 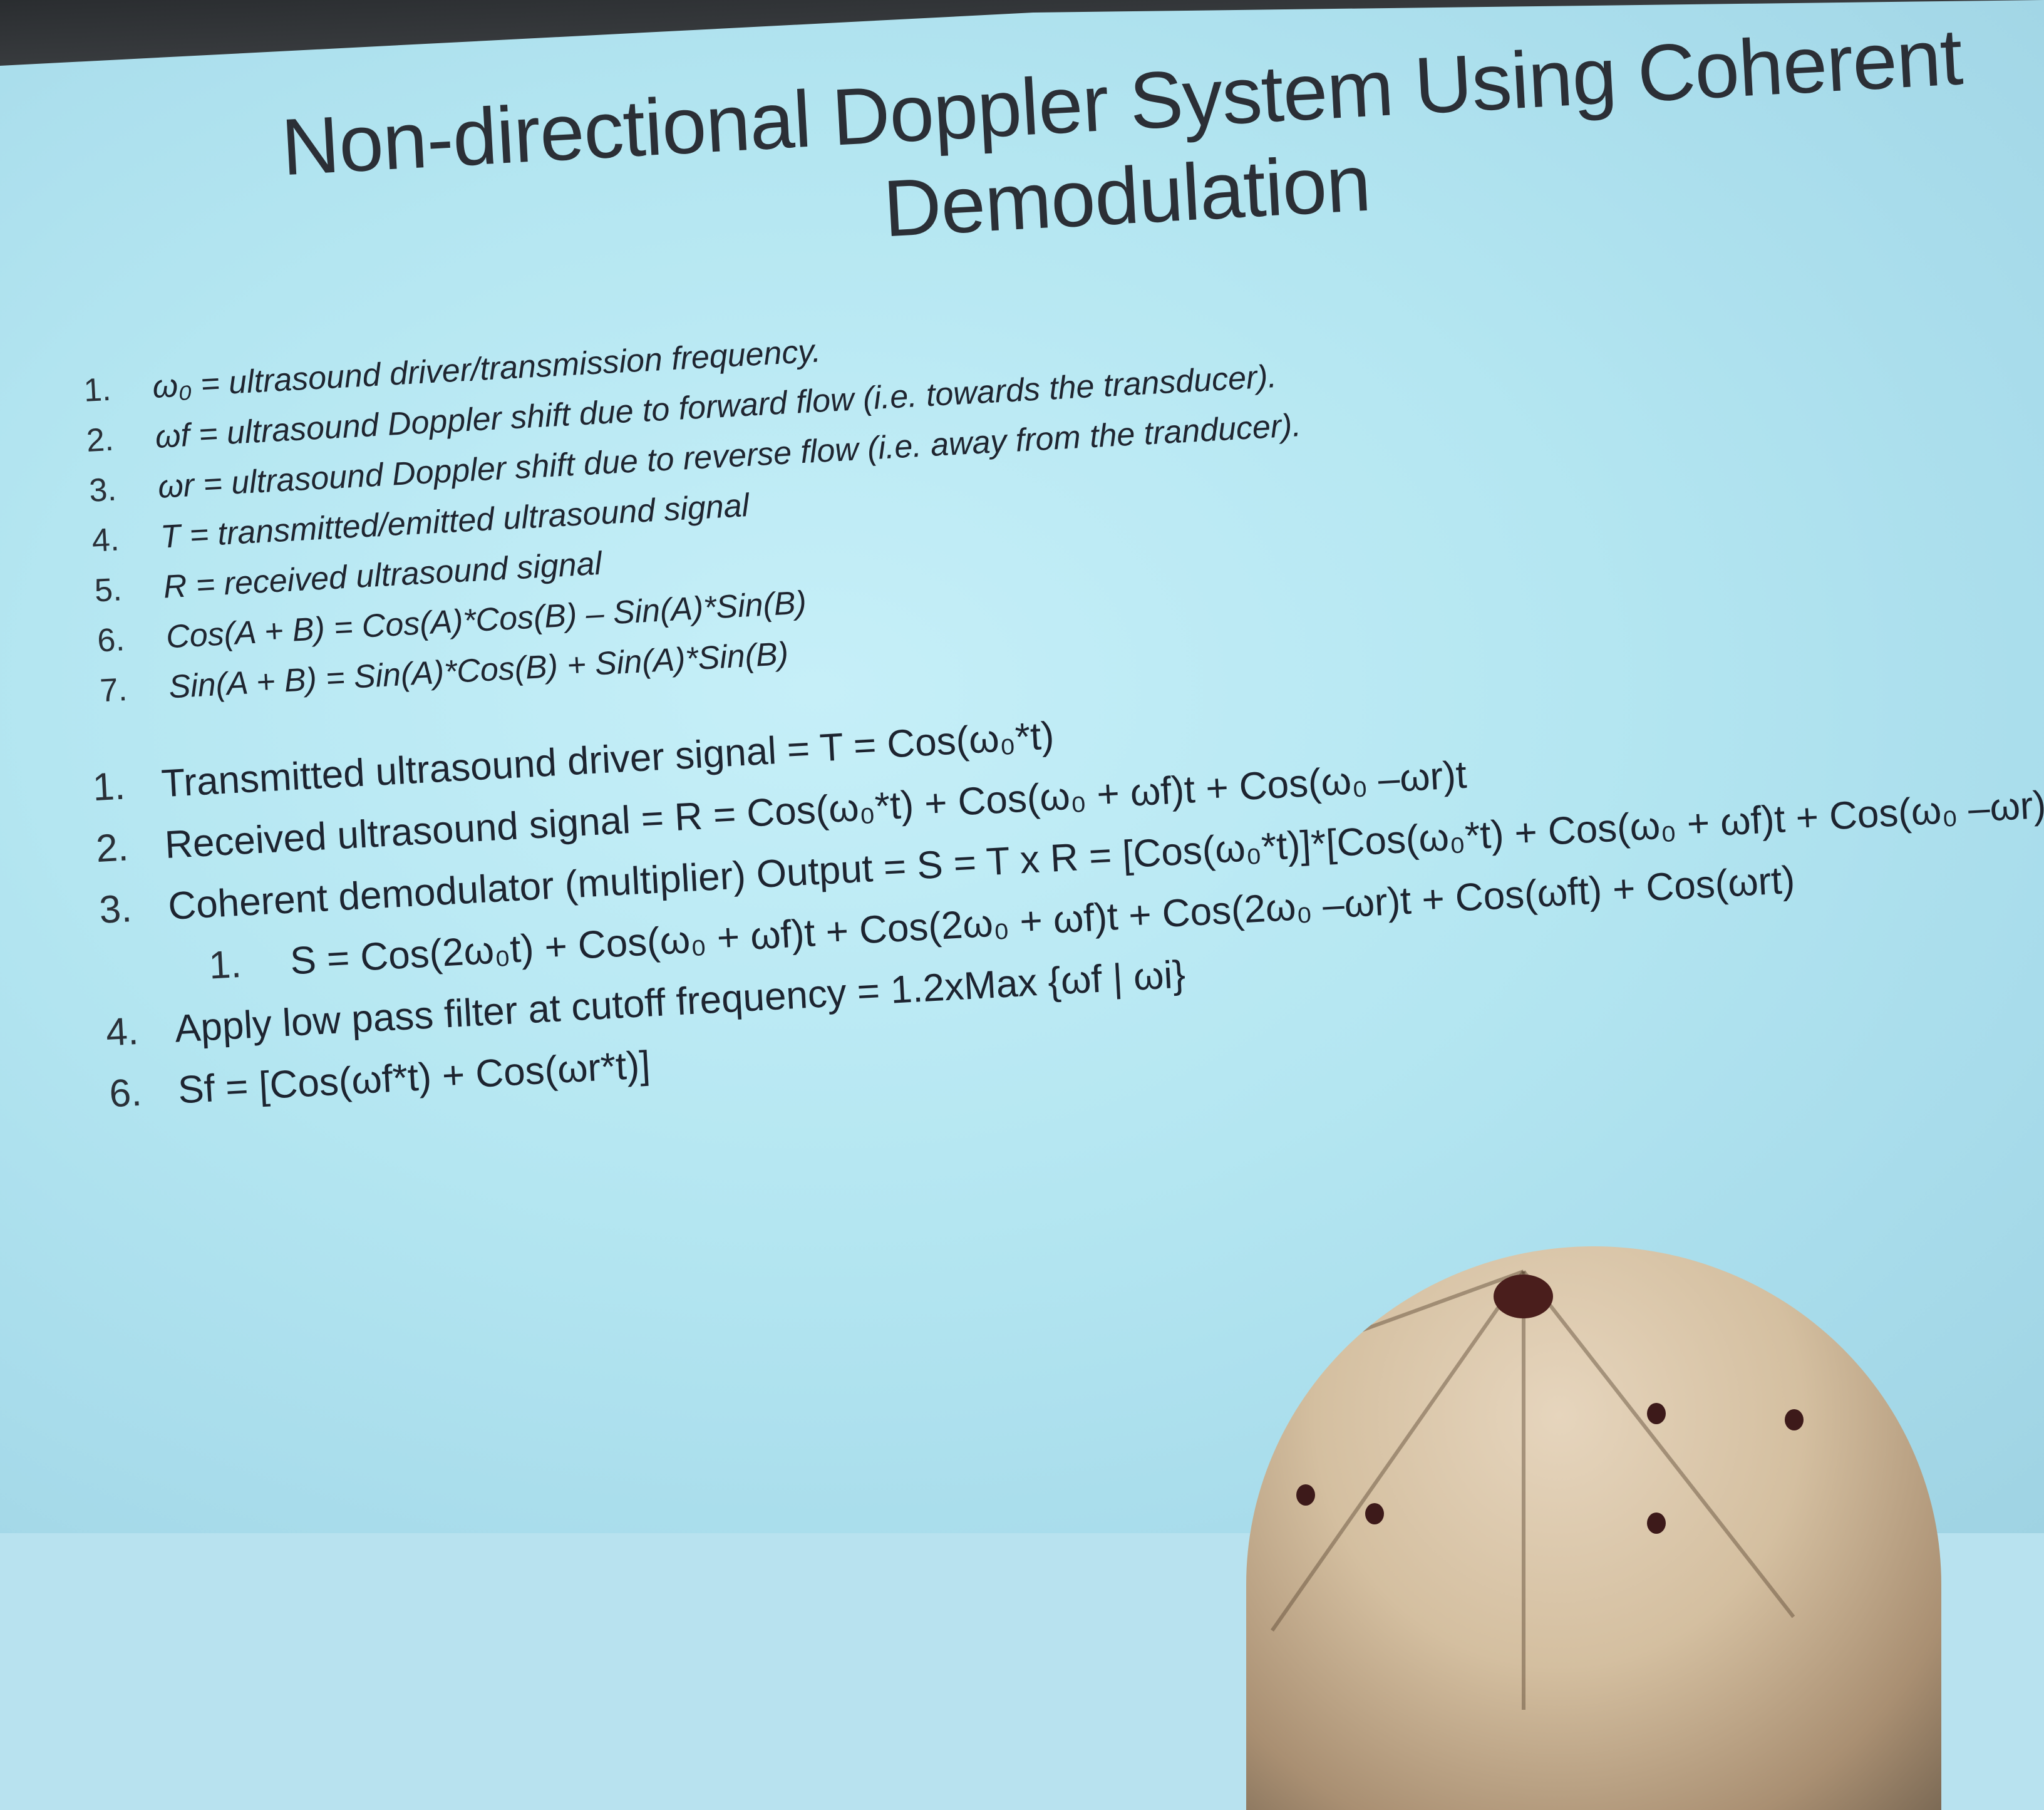 I want to click on item-number: 5., so click(x=108, y=590).